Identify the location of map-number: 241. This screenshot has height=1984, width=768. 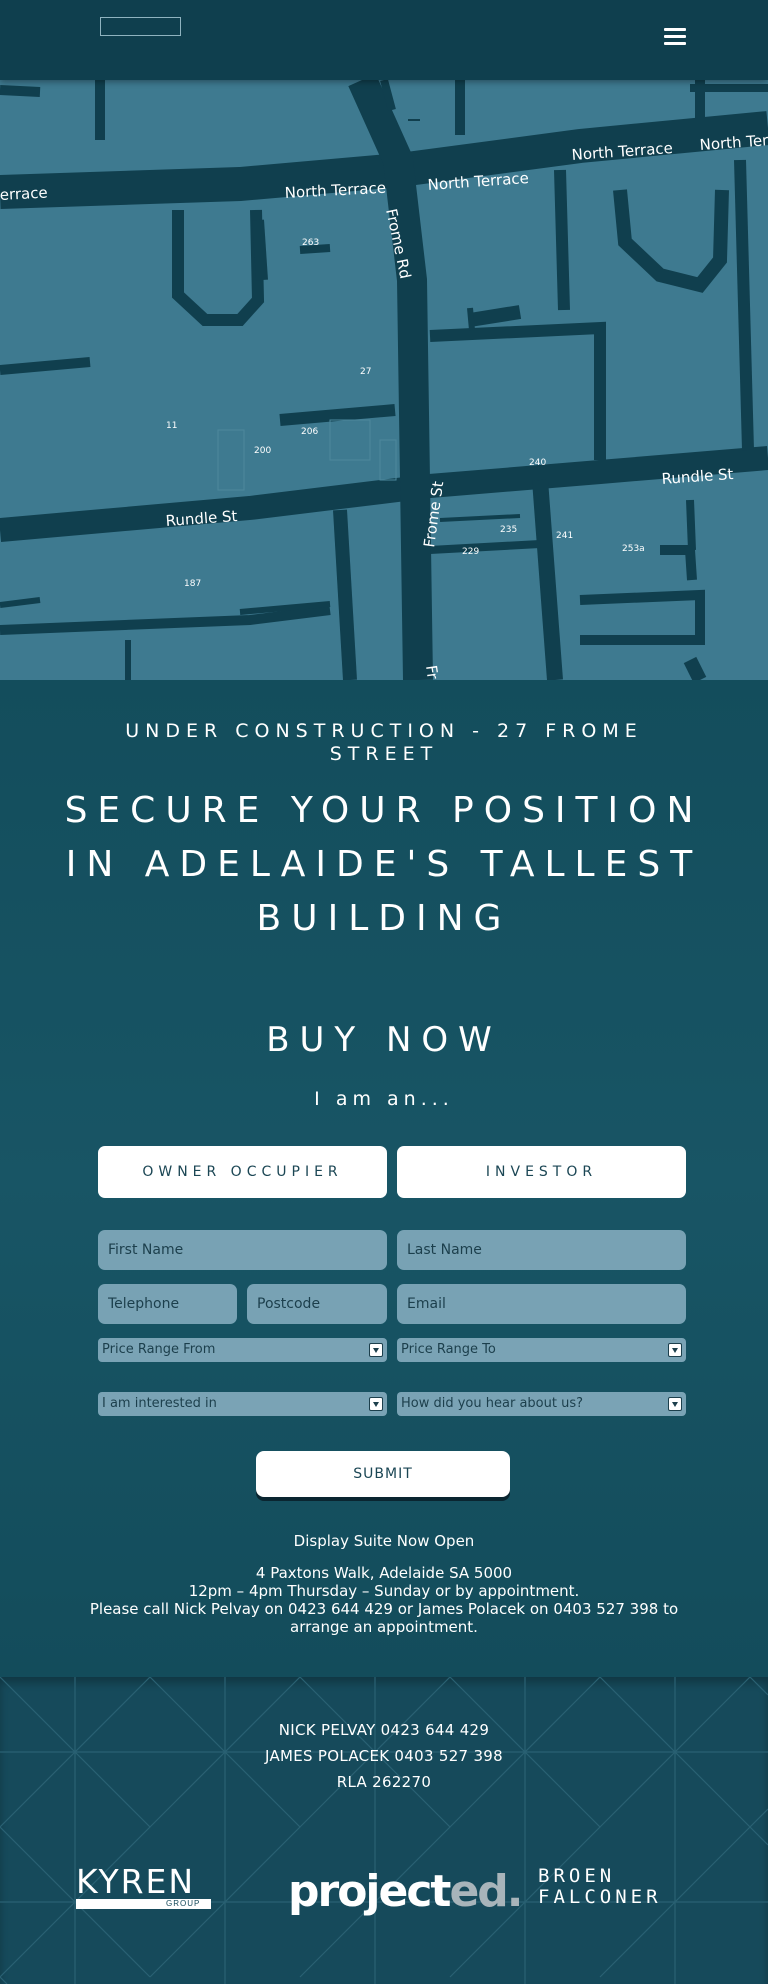
(564, 536).